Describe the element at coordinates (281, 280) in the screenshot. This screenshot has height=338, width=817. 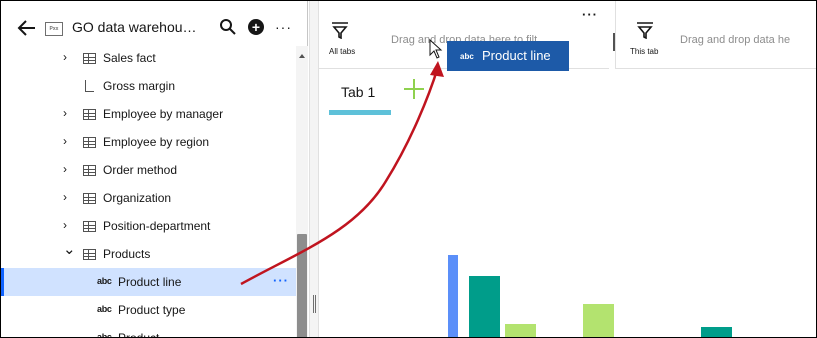
I see `row-overflow-icon: ···` at that location.